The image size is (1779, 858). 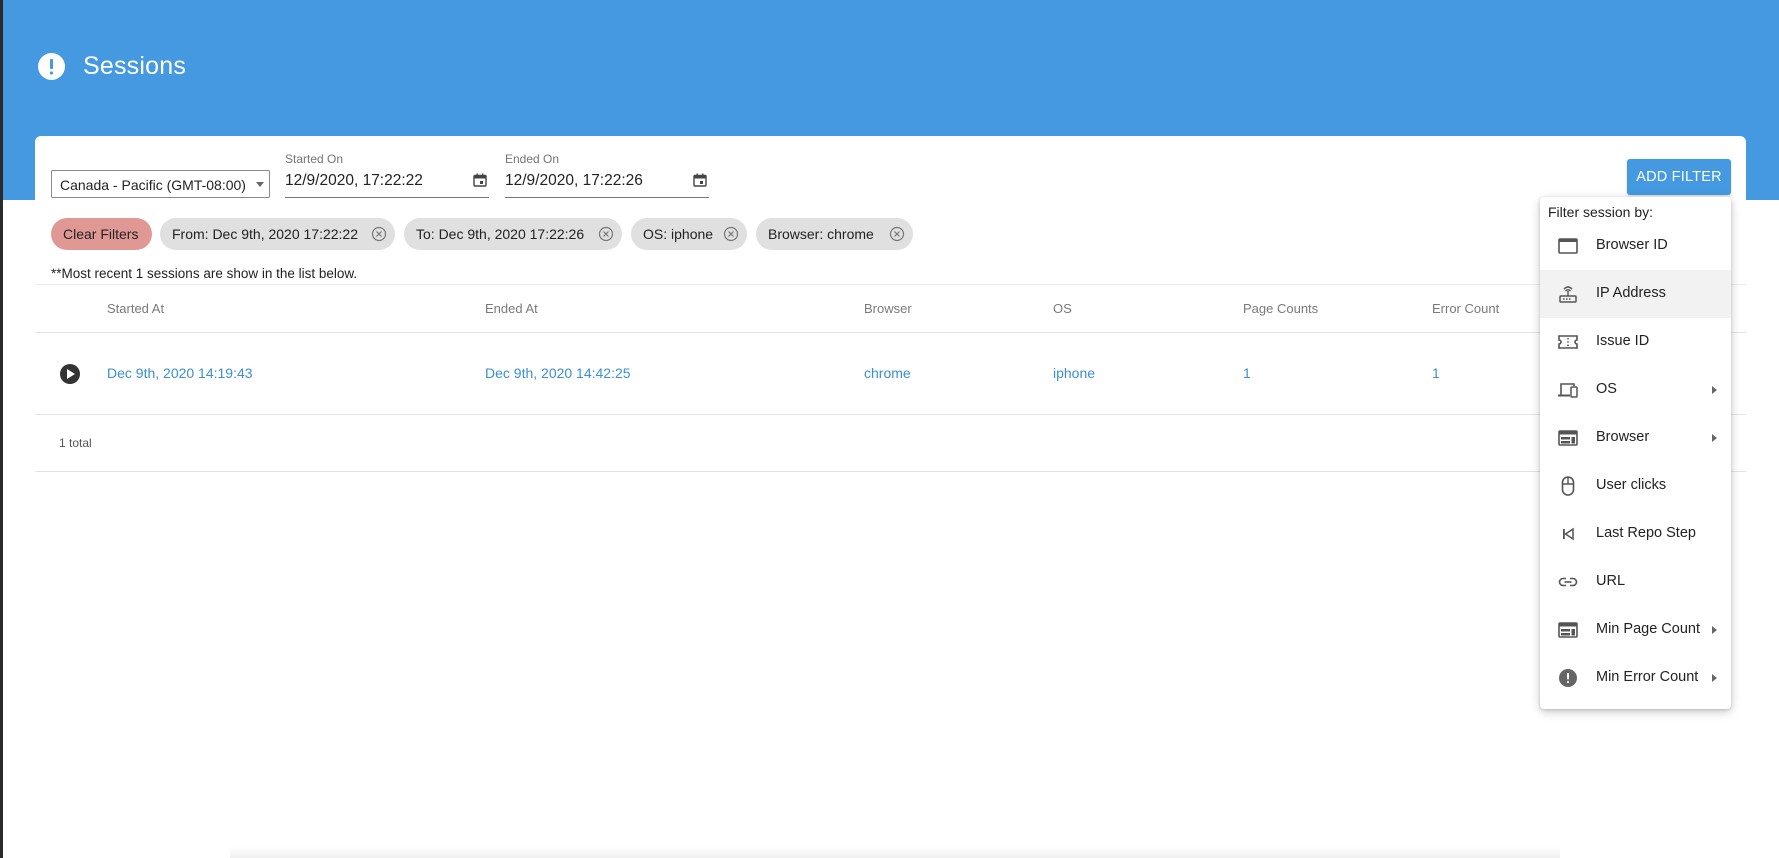 What do you see at coordinates (1247, 373) in the screenshot?
I see `page-counts-cell: 1` at bounding box center [1247, 373].